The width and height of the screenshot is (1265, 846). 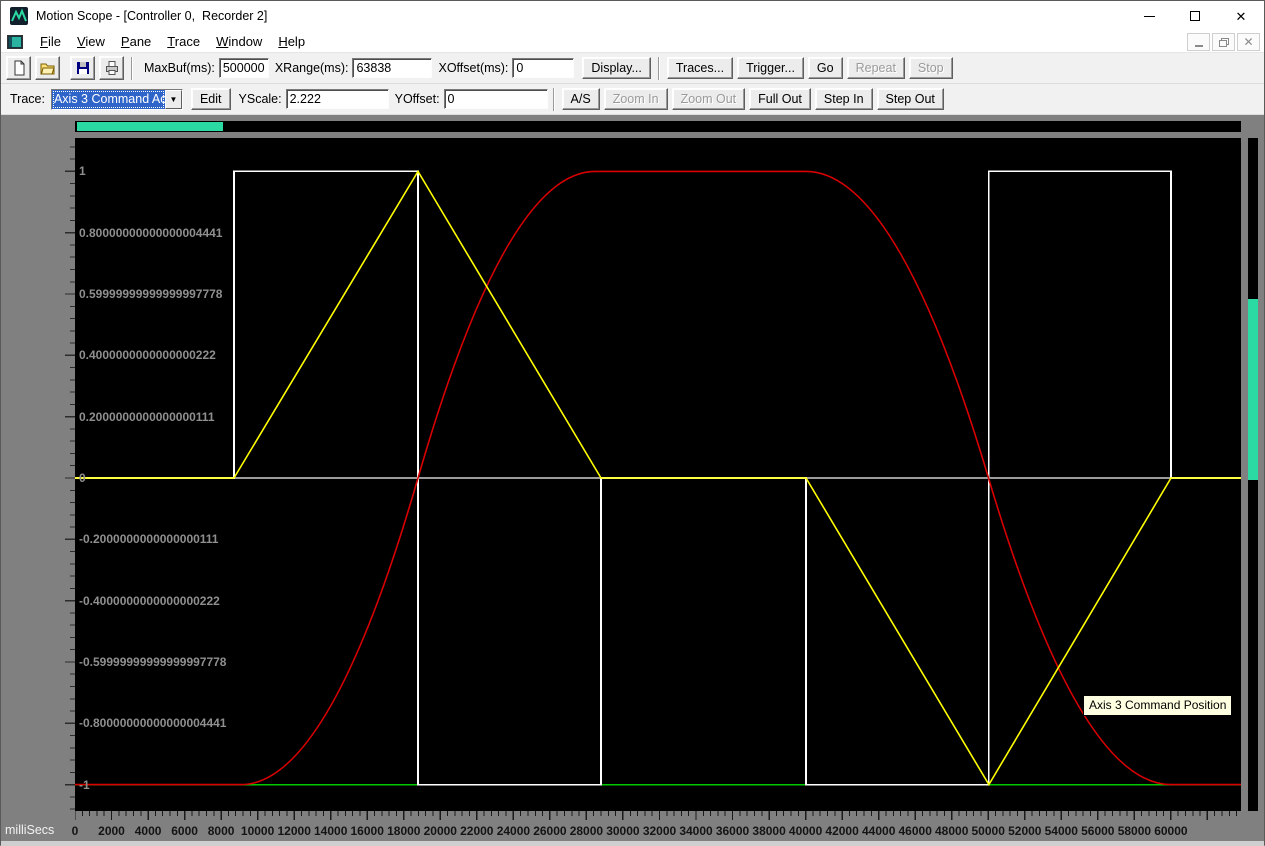 I want to click on xrange-input, so click(x=392, y=68).